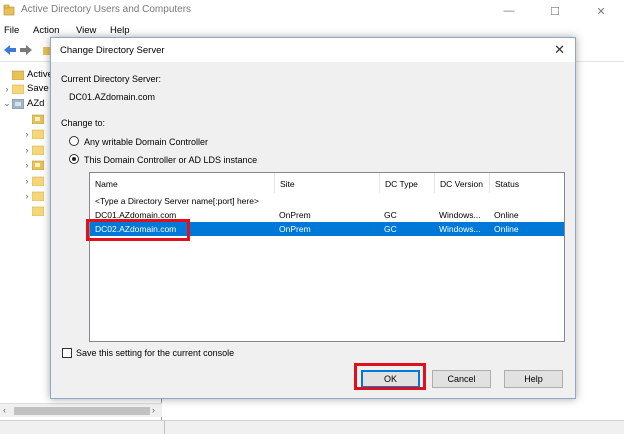 This screenshot has height=434, width=624. I want to click on dialog-titlebar: Change Directory Server ✕, so click(313, 50).